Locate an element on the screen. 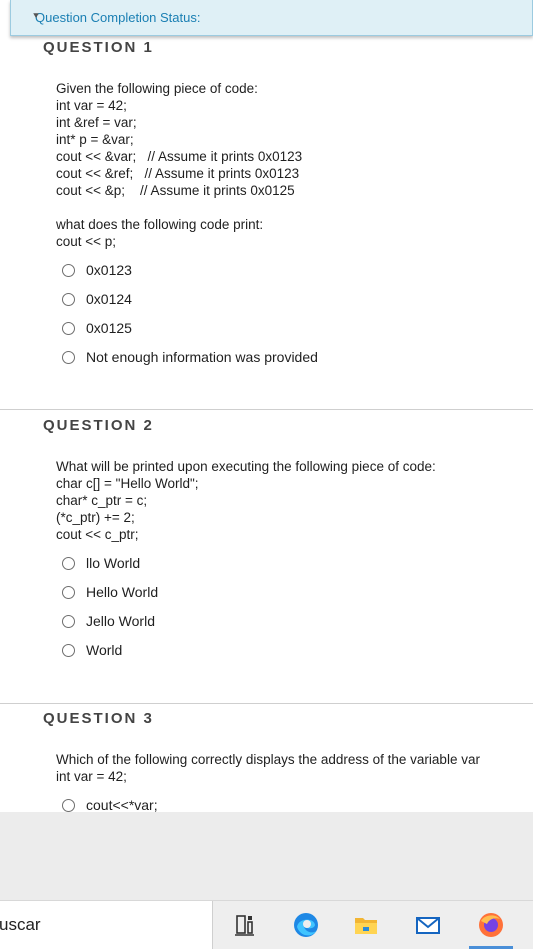 Image resolution: width=533 pixels, height=949 pixels. window-background is located at coordinates (266, 856).